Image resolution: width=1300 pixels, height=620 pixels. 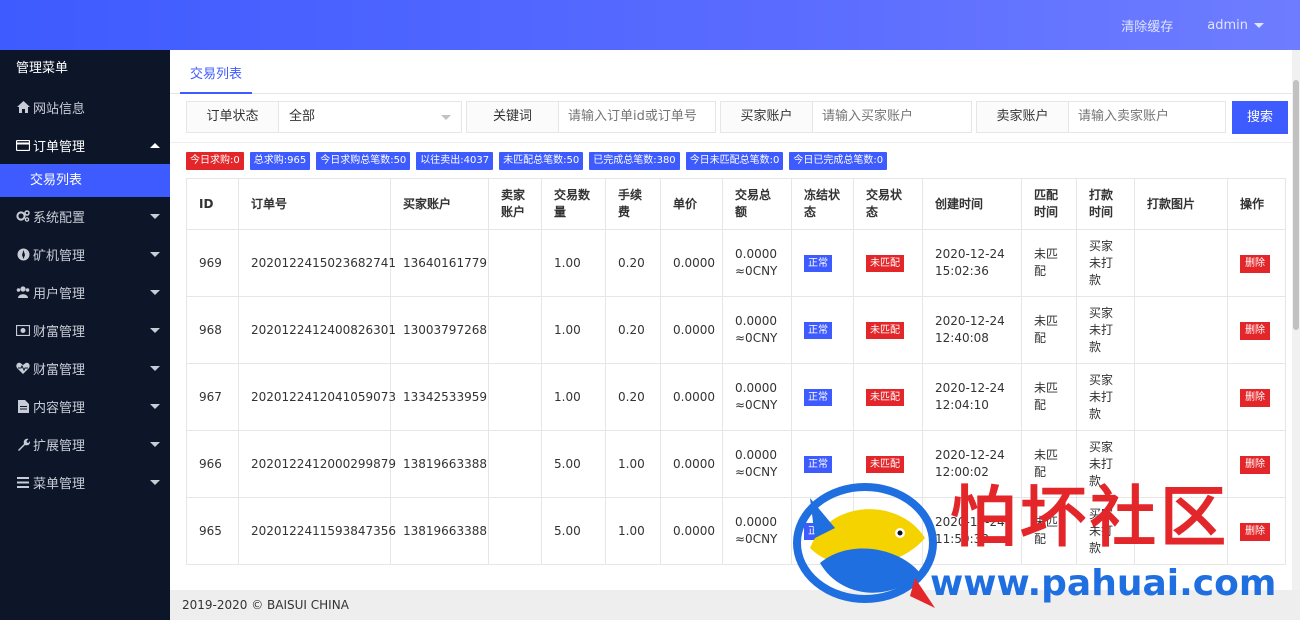 I want to click on sidebar-item-label: 矿机管理, so click(x=59, y=256).